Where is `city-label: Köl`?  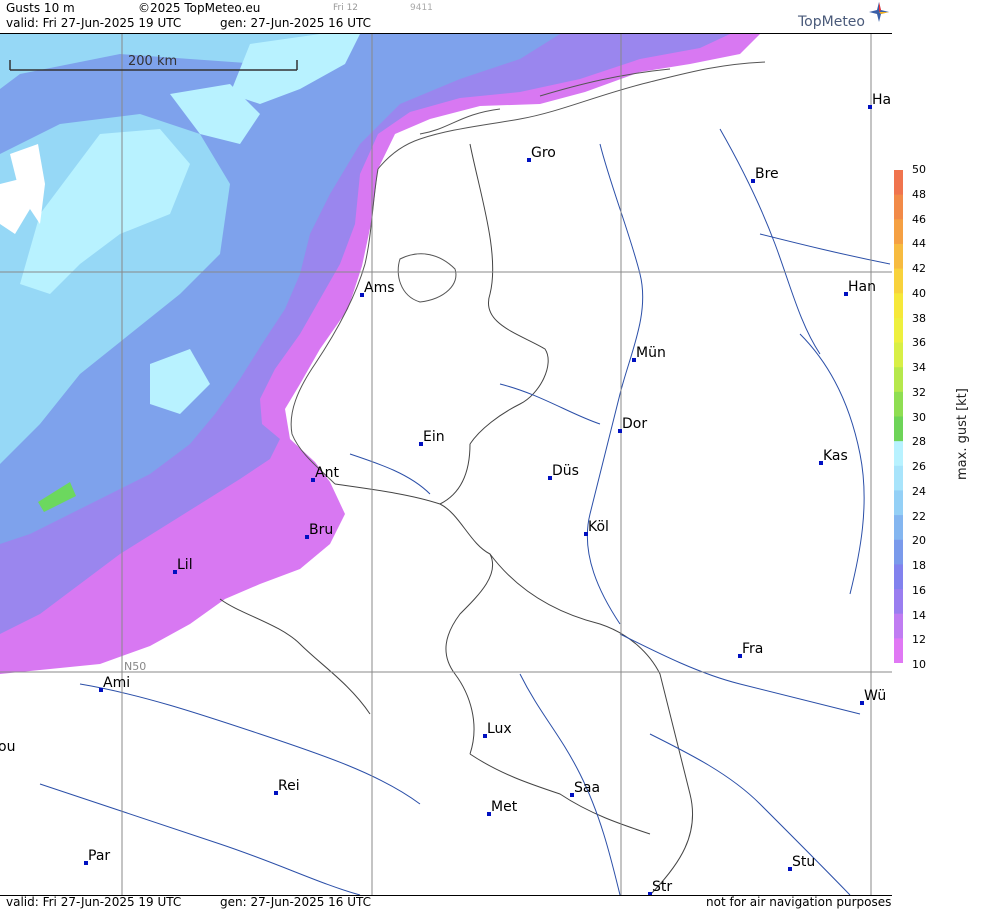
city-label: Köl is located at coordinates (598, 527).